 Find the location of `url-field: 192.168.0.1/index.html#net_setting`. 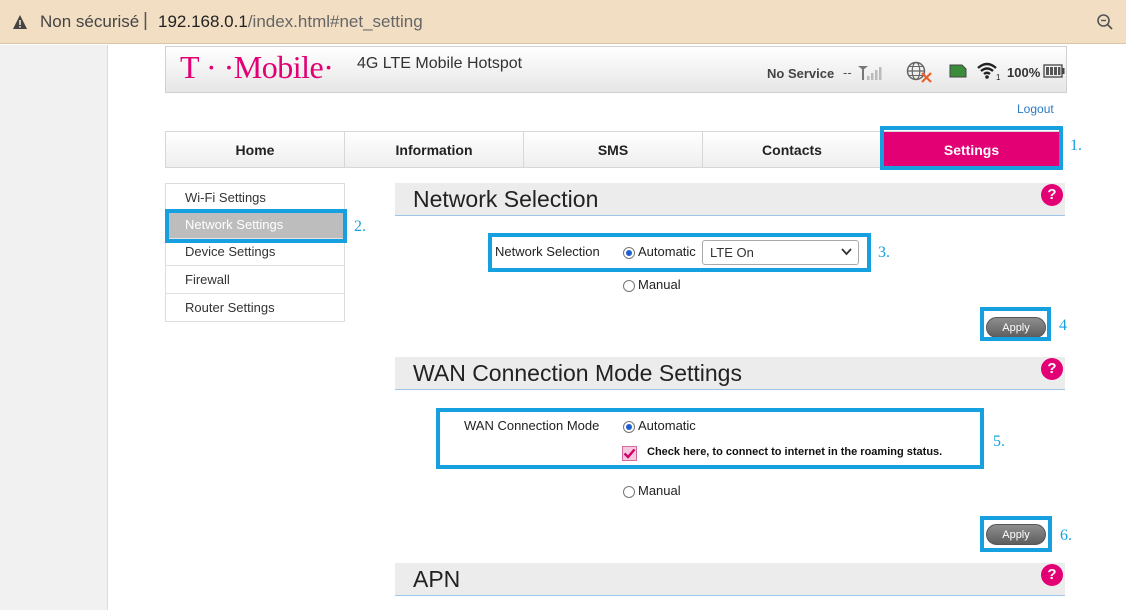

url-field: 192.168.0.1/index.html#net_setting is located at coordinates (290, 22).